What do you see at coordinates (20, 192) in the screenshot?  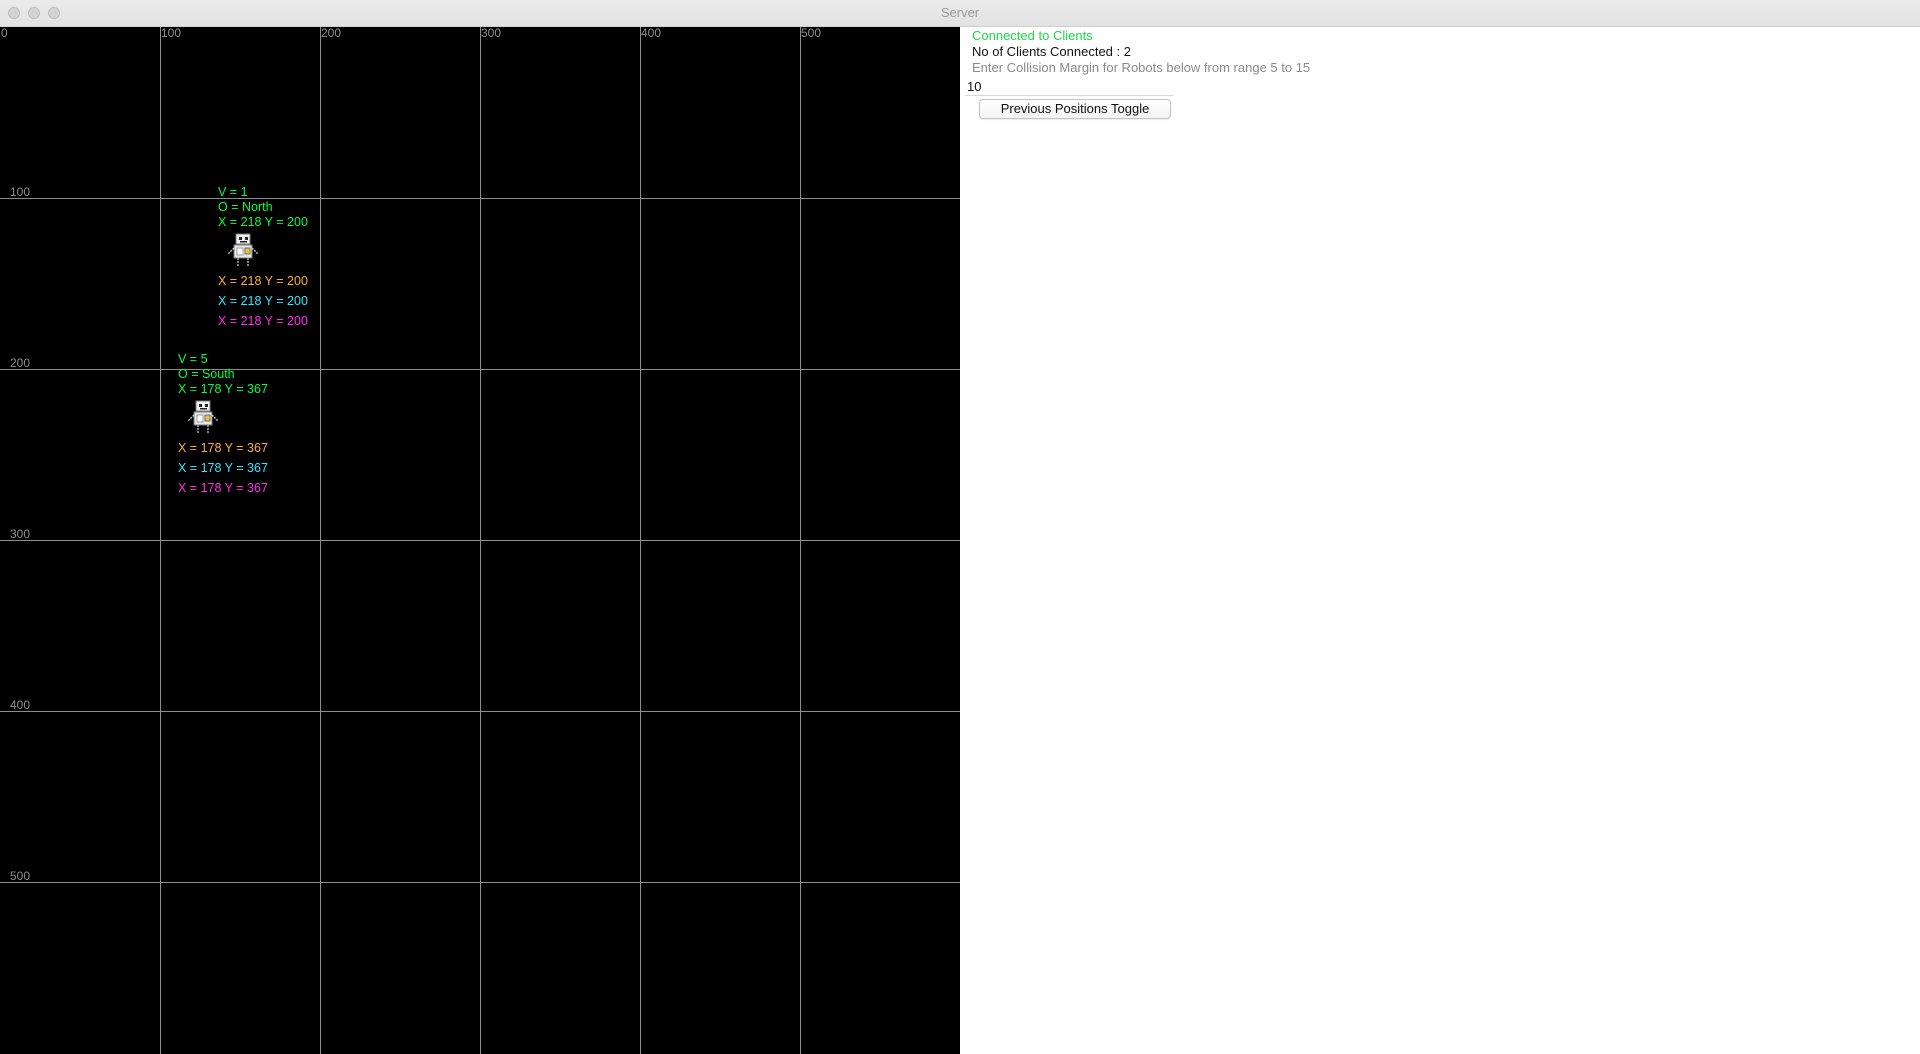 I see `y-axis-label: 100` at bounding box center [20, 192].